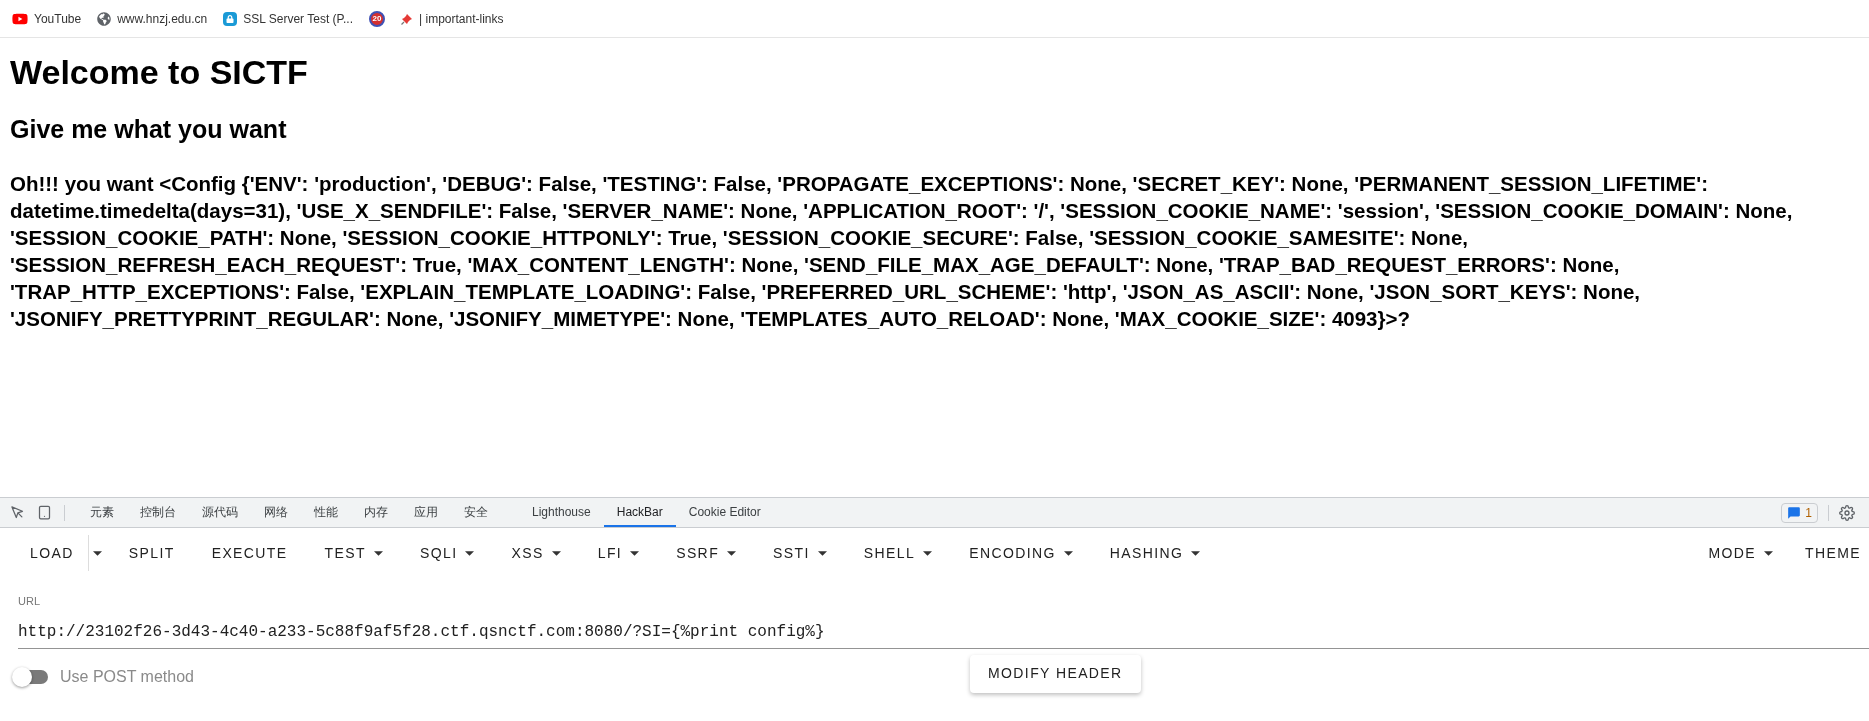  Describe the element at coordinates (407, 18) in the screenshot. I see `pushpin-icon` at that location.